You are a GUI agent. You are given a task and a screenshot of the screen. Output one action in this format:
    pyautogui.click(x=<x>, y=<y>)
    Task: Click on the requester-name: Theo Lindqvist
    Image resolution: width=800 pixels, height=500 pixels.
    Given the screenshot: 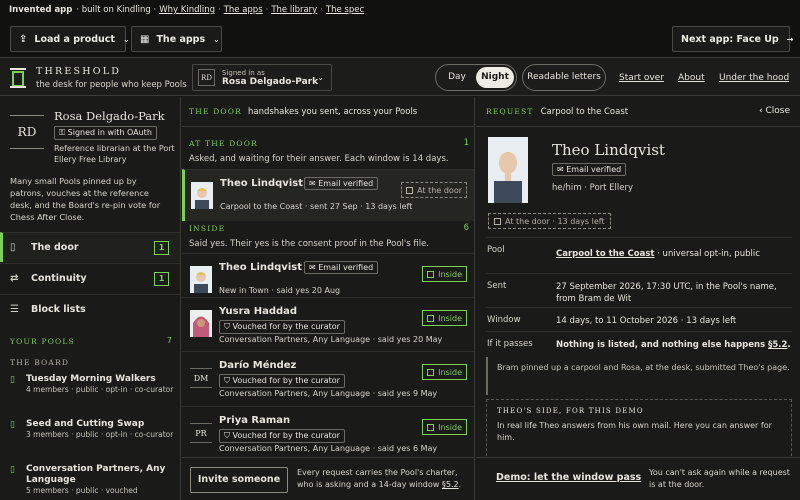 What is the action you would take?
    pyautogui.click(x=608, y=150)
    